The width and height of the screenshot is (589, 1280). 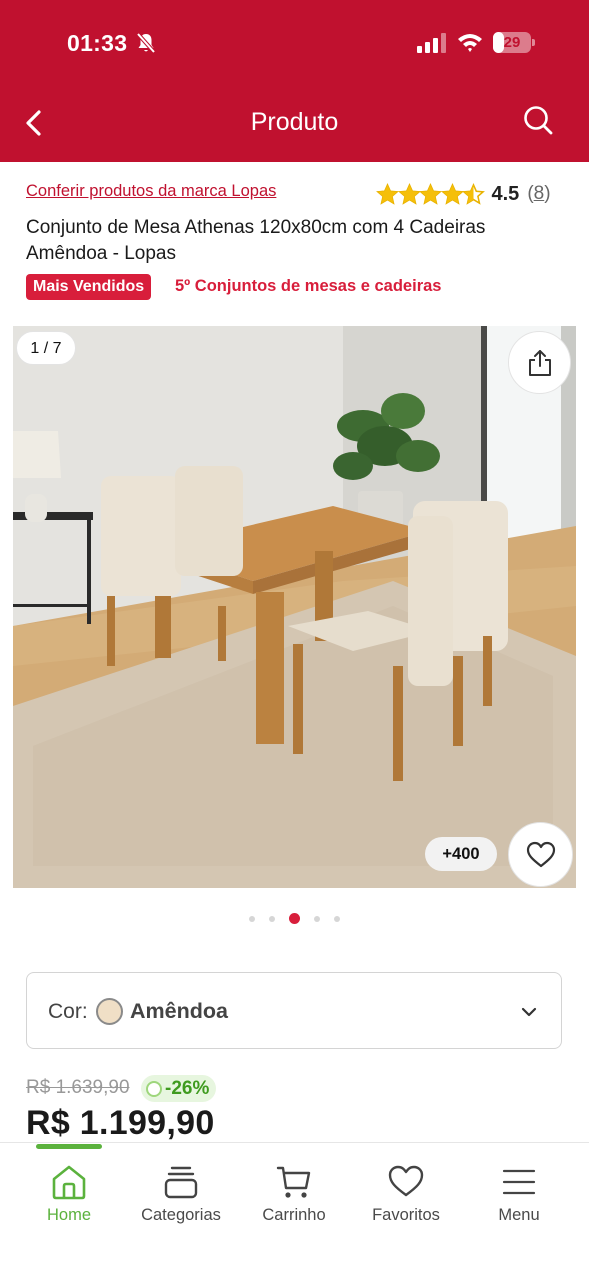 What do you see at coordinates (120, 1123) in the screenshot?
I see `current-price: R$ 1.199,90` at bounding box center [120, 1123].